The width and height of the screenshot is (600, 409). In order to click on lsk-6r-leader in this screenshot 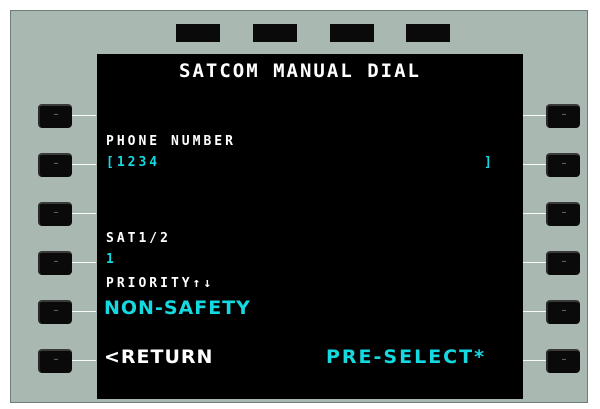, I will do `click(535, 360)`.